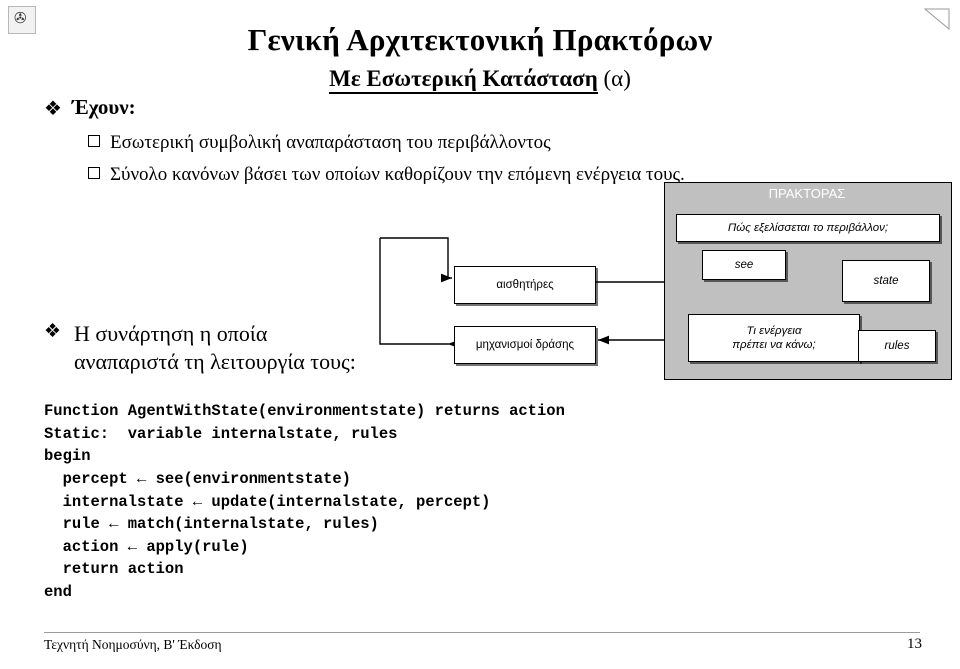 Image resolution: width=960 pixels, height=669 pixels. I want to click on rules-box: rules, so click(897, 346).